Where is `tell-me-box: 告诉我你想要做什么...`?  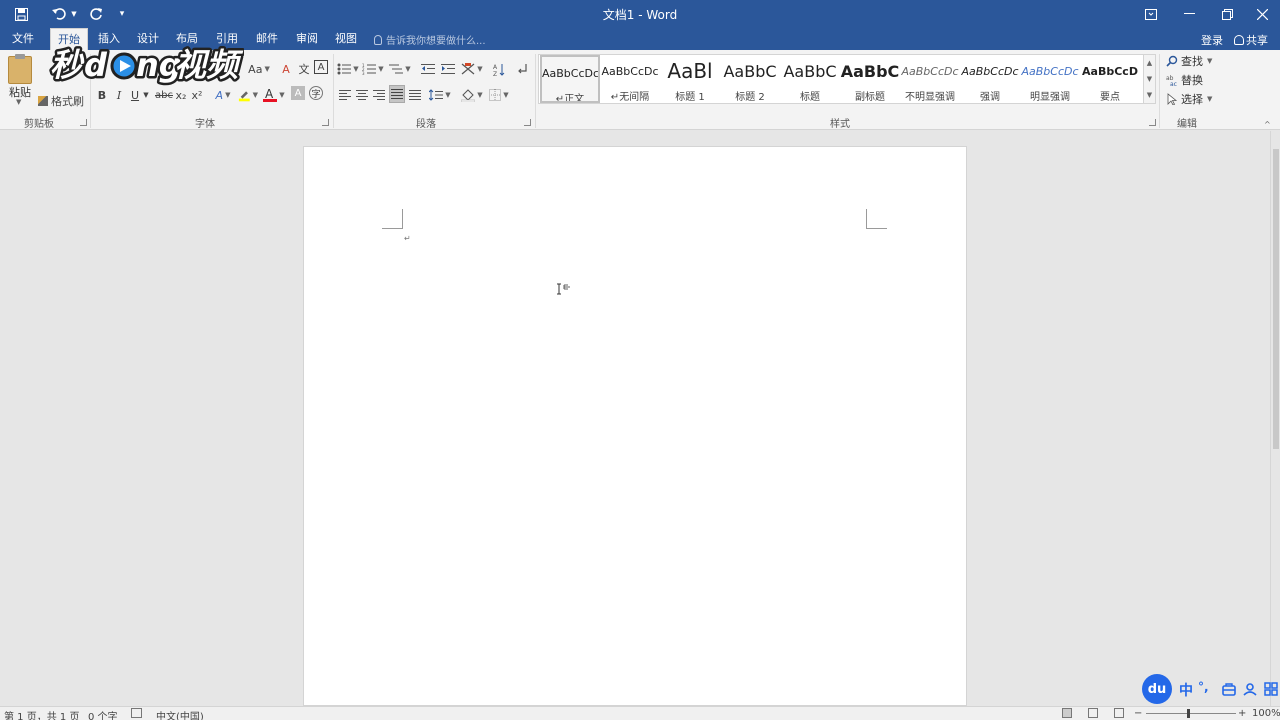 tell-me-box: 告诉我你想要做什么... is located at coordinates (430, 39).